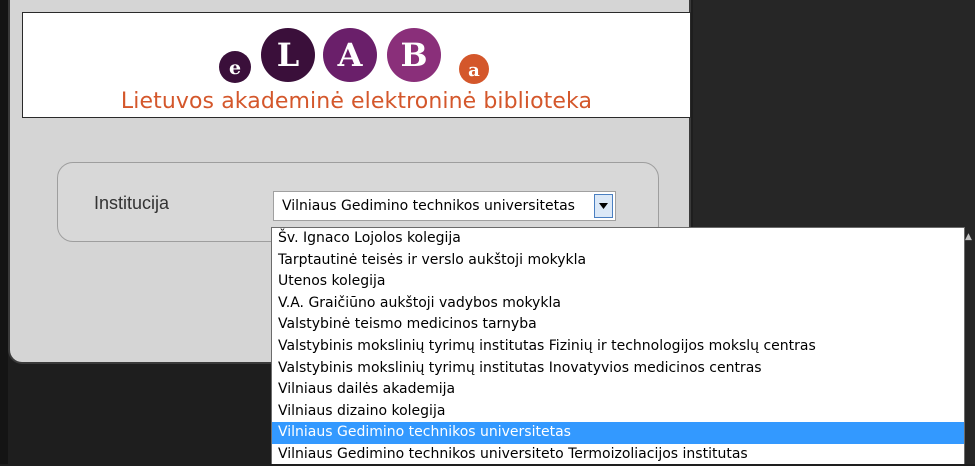 This screenshot has width=975, height=466. I want to click on elaba-logo: e L A B a, so click(354, 56).